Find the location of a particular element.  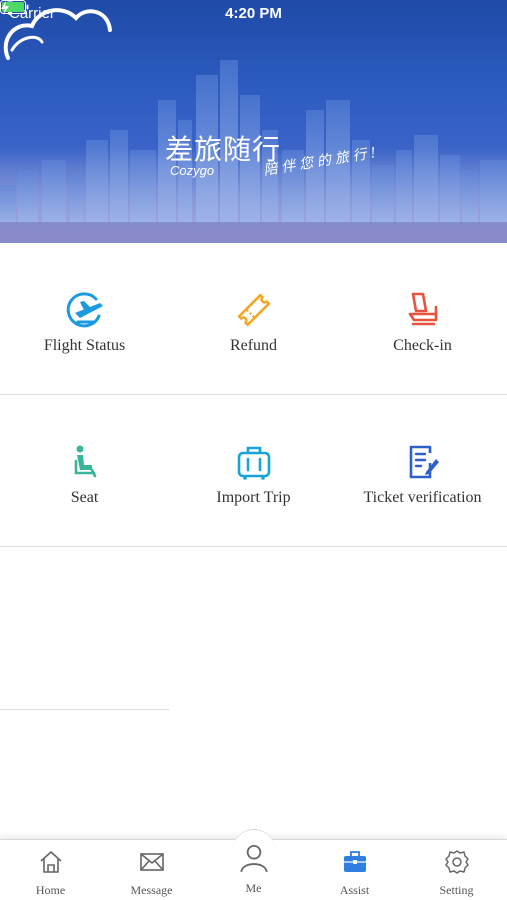

tab-assist: Assist is located at coordinates (354, 869).